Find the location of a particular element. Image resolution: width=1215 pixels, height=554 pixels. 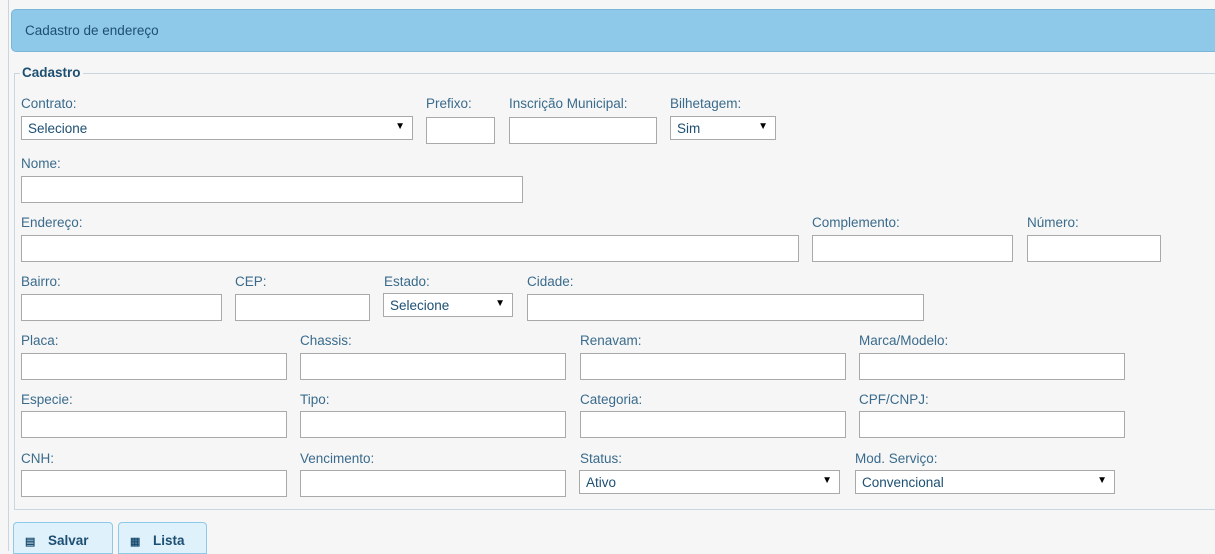

save-button: ▤ Salvar is located at coordinates (63, 538).